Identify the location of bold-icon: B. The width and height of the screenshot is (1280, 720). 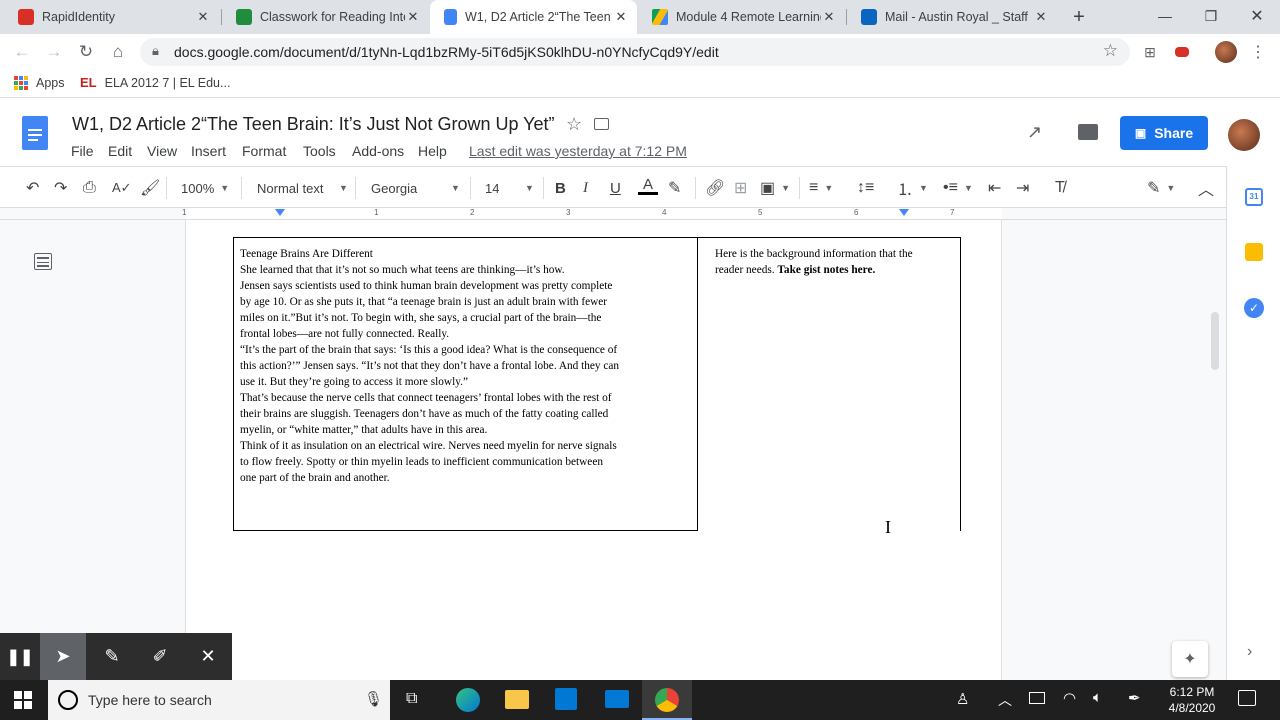
(560, 188).